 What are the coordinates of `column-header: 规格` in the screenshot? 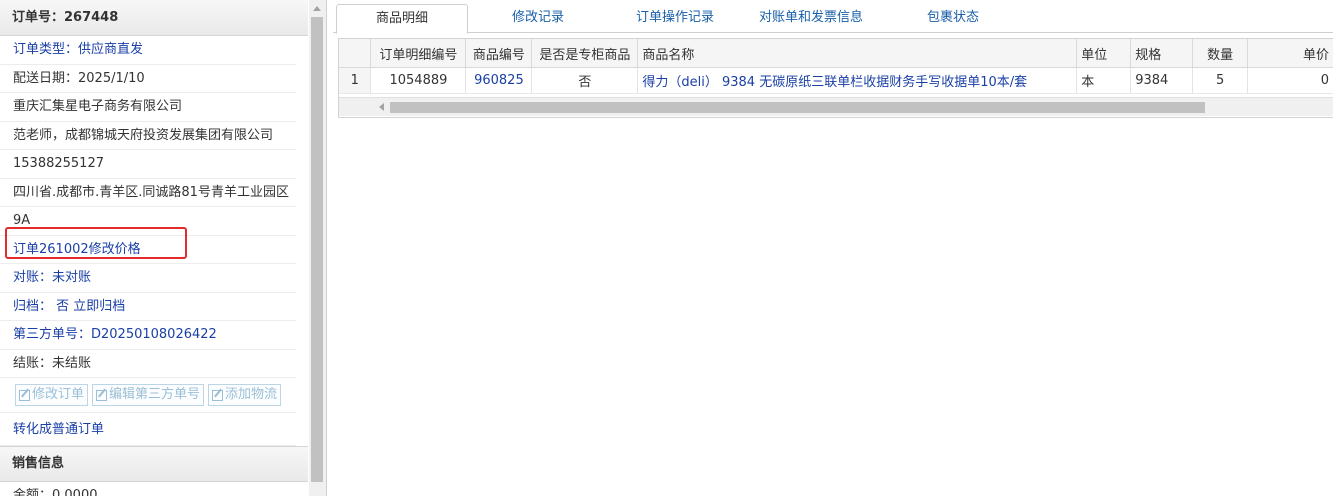 It's located at (1162, 53).